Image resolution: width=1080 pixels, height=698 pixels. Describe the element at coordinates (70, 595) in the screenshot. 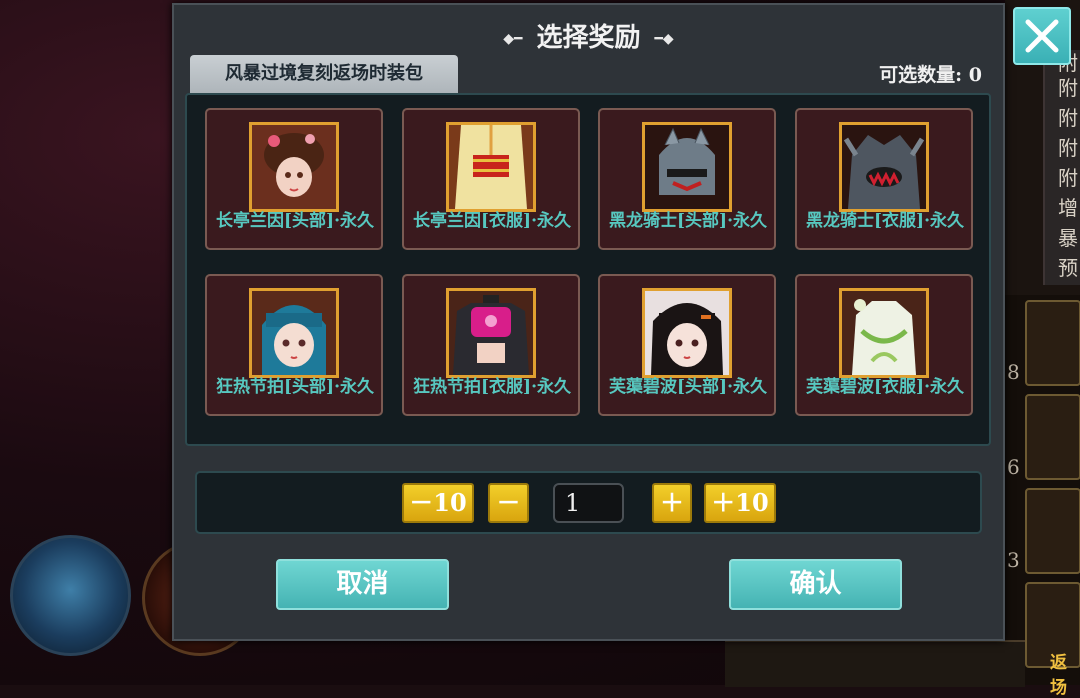

I see `skill-button-left` at that location.